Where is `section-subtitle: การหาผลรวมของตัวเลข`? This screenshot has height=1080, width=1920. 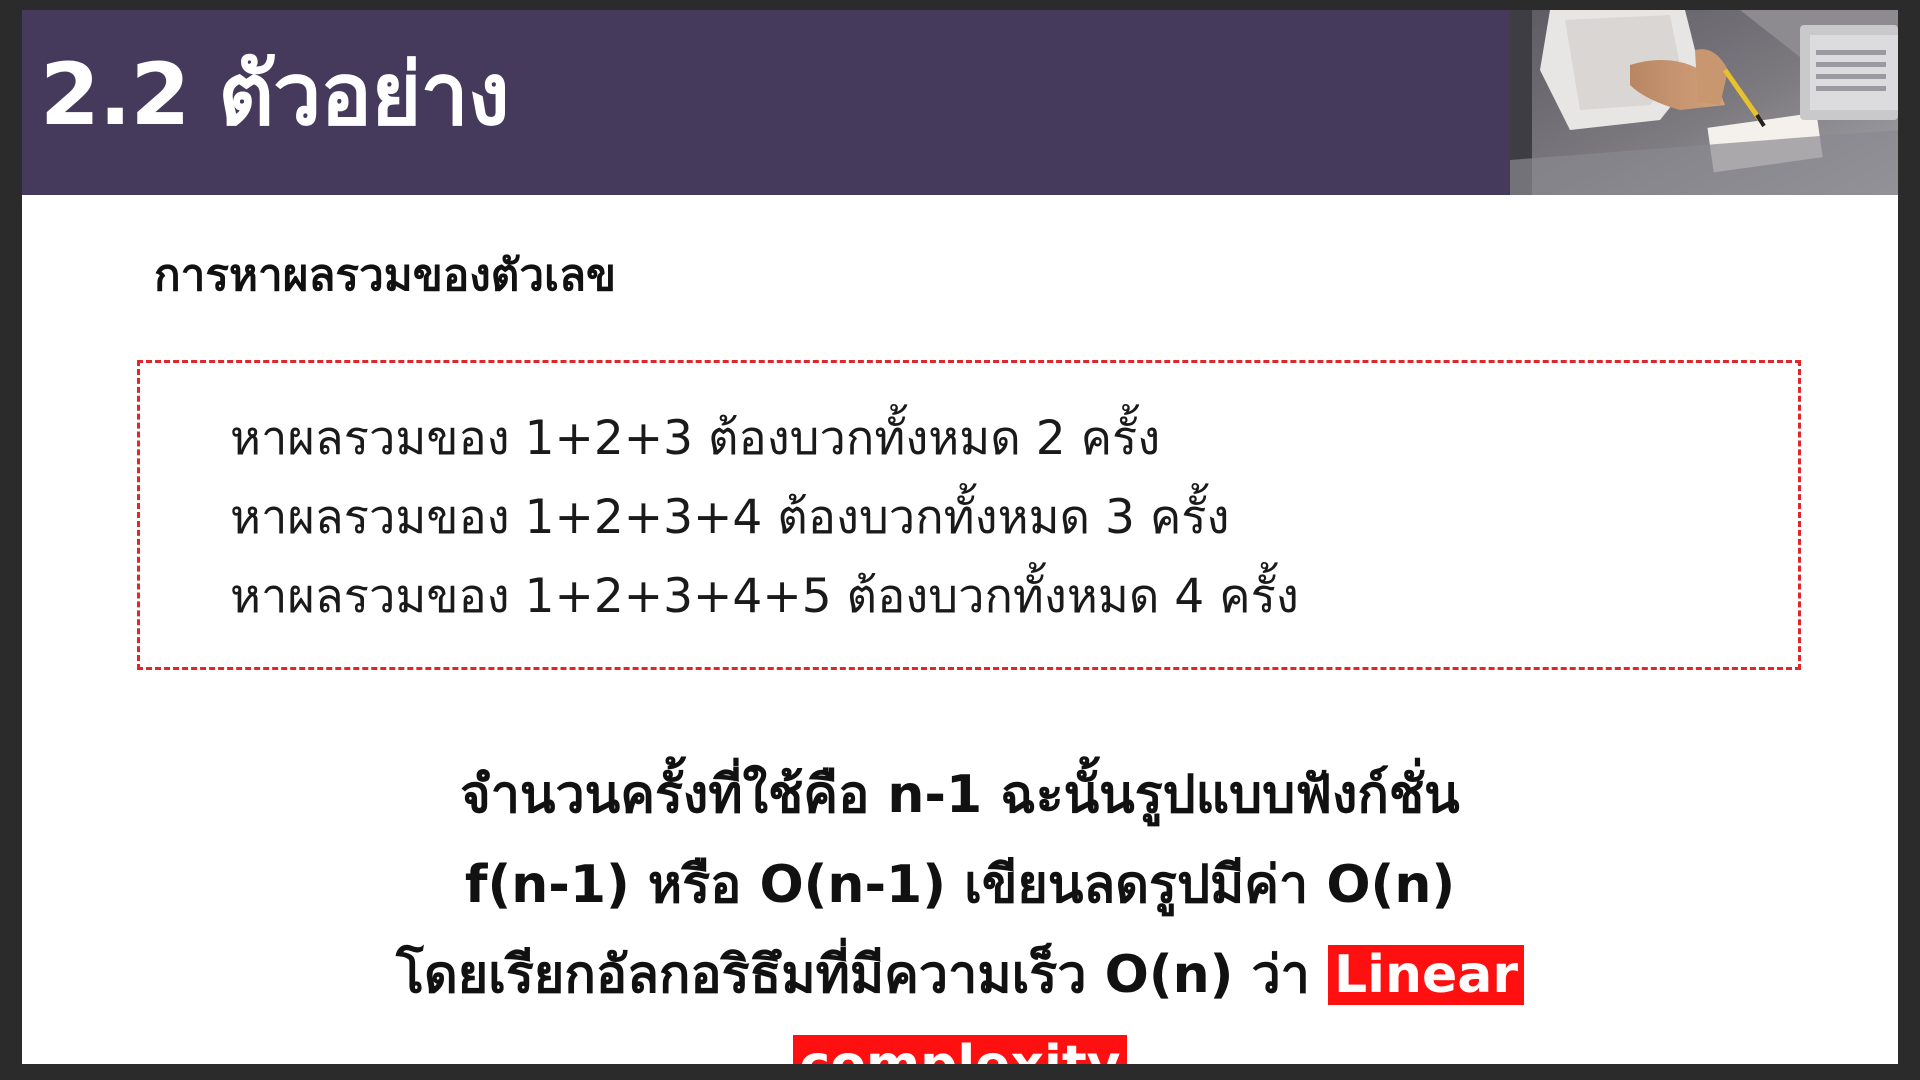
section-subtitle: การหาผลรวมของตัวเลข is located at coordinates (385, 275).